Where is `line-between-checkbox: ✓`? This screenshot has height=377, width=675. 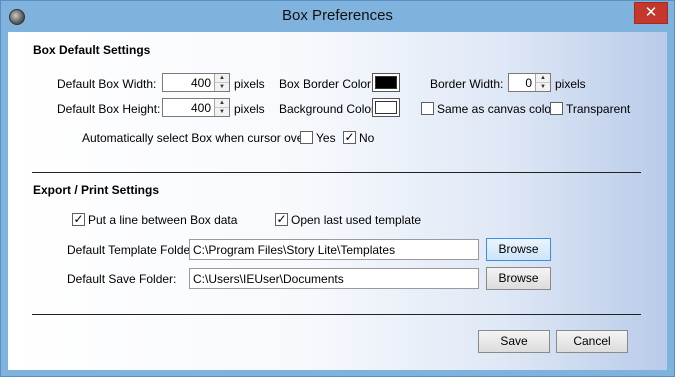 line-between-checkbox: ✓ is located at coordinates (78, 219).